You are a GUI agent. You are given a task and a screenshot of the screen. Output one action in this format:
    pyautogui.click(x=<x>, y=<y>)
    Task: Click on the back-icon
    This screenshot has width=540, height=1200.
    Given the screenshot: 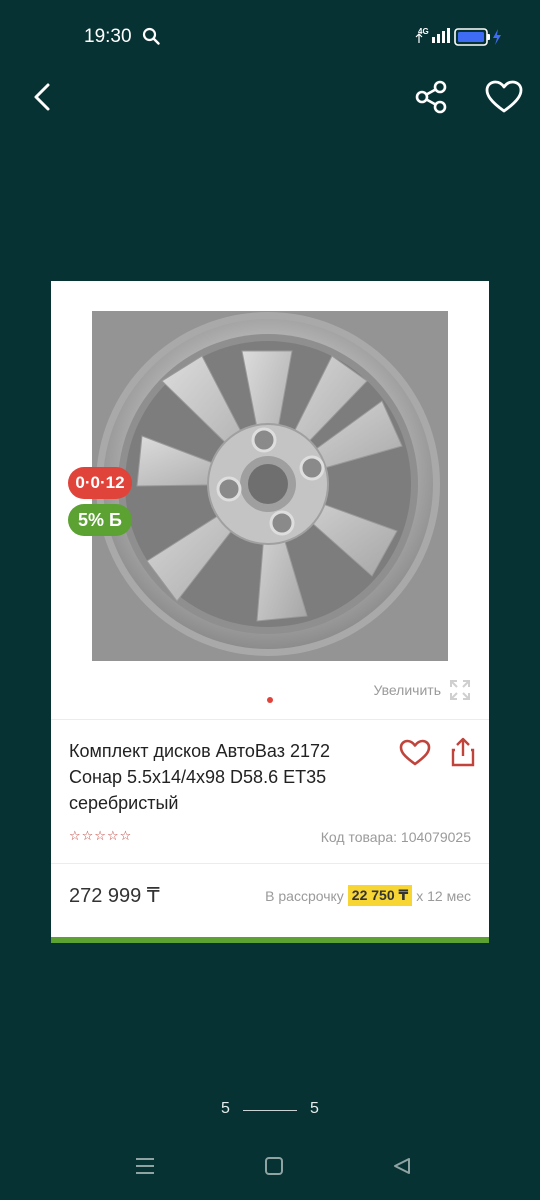 What is the action you would take?
    pyautogui.click(x=402, y=1166)
    